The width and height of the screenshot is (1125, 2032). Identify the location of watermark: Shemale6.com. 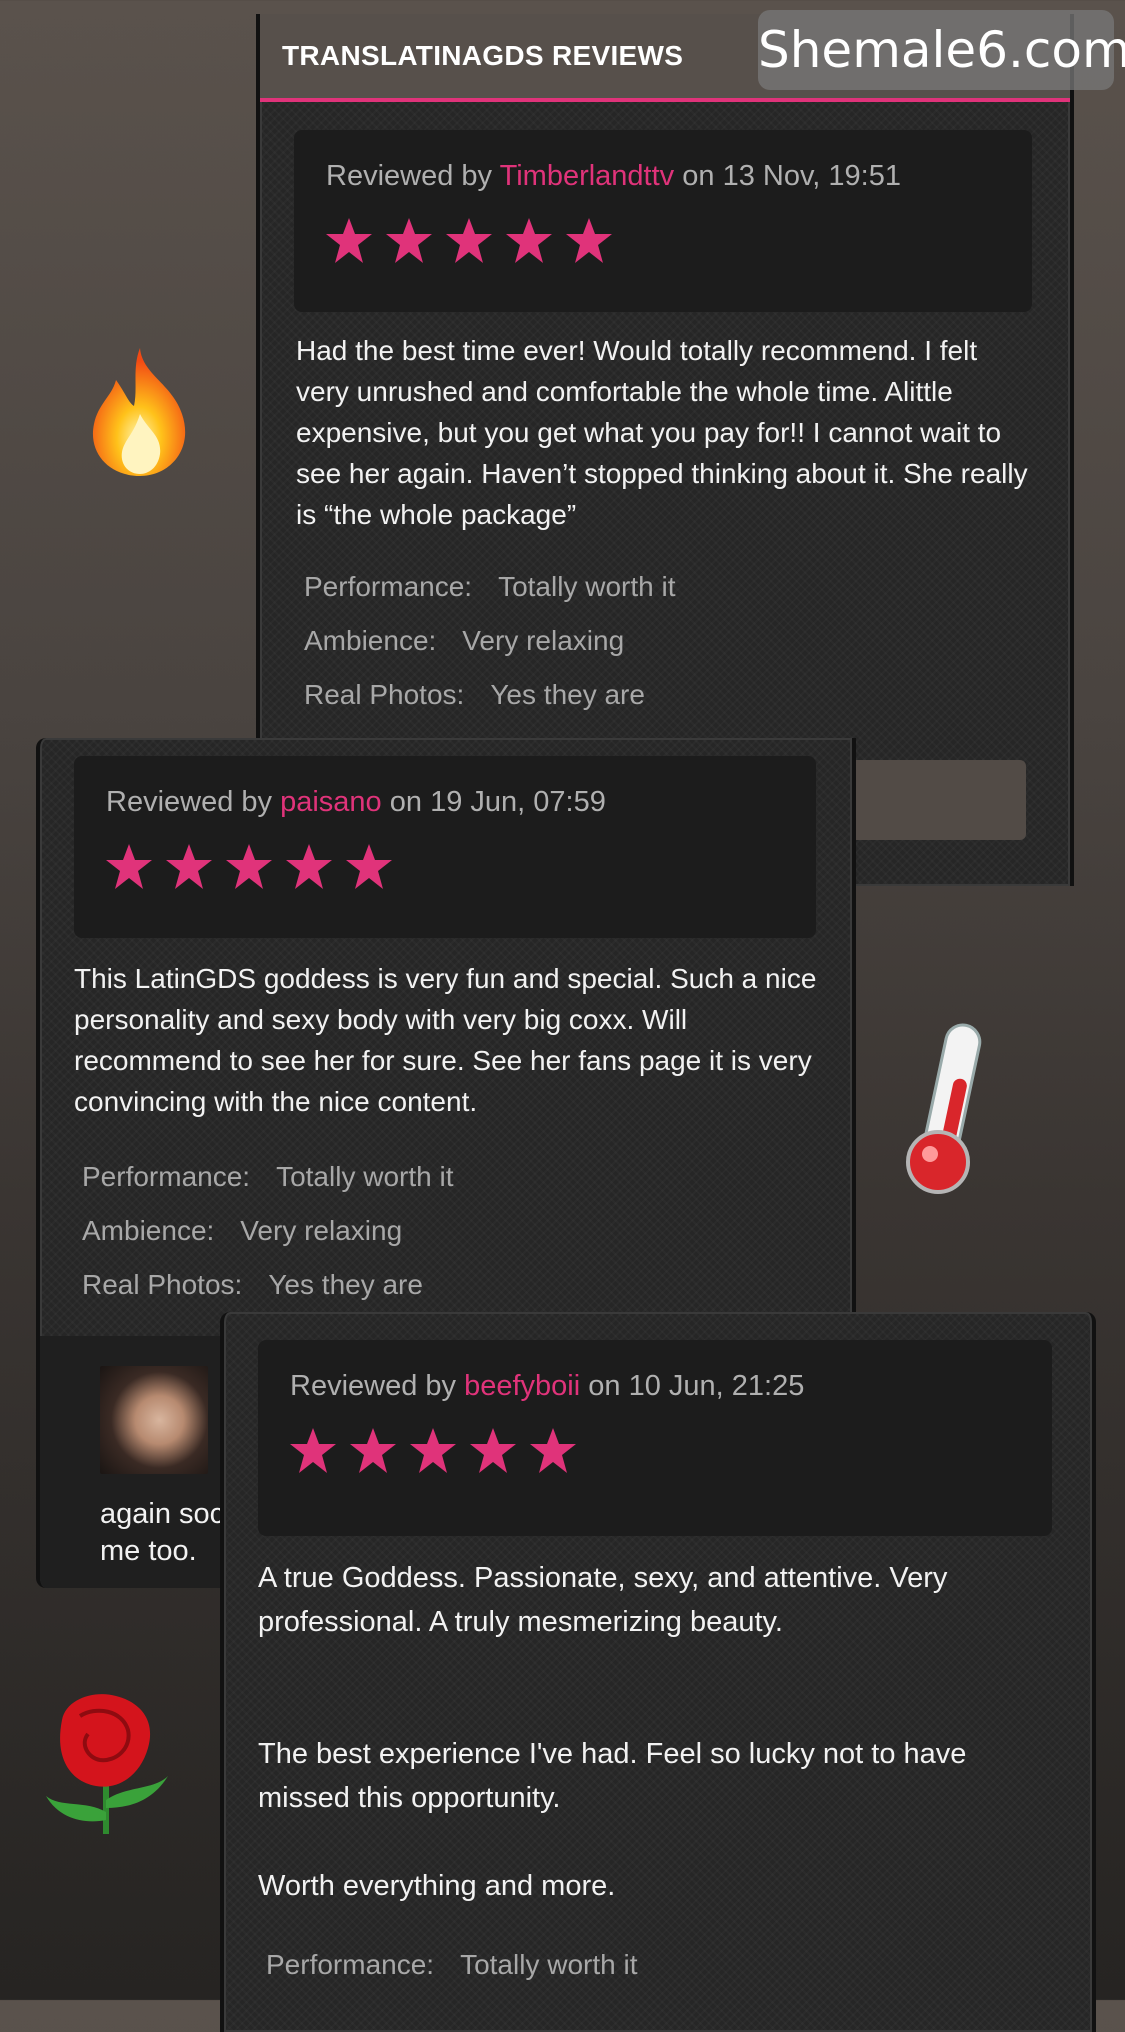
(941, 50).